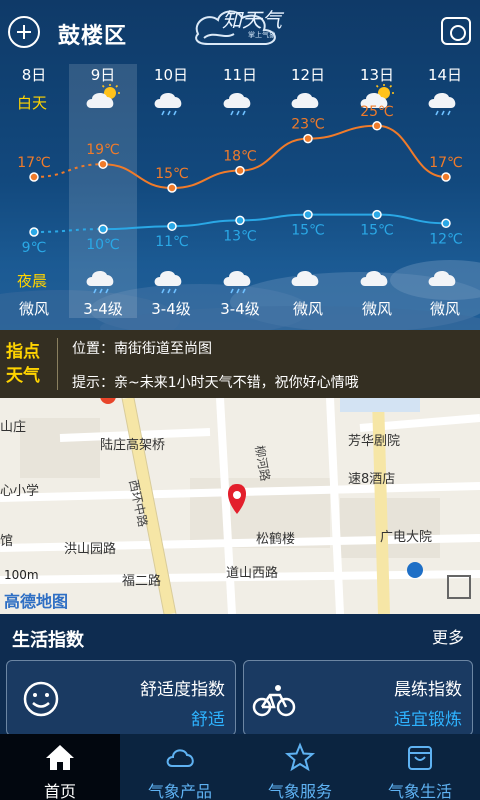 This screenshot has height=800, width=480. What do you see at coordinates (23, 352) in the screenshot?
I see `tips-title-line1: 指点` at bounding box center [23, 352].